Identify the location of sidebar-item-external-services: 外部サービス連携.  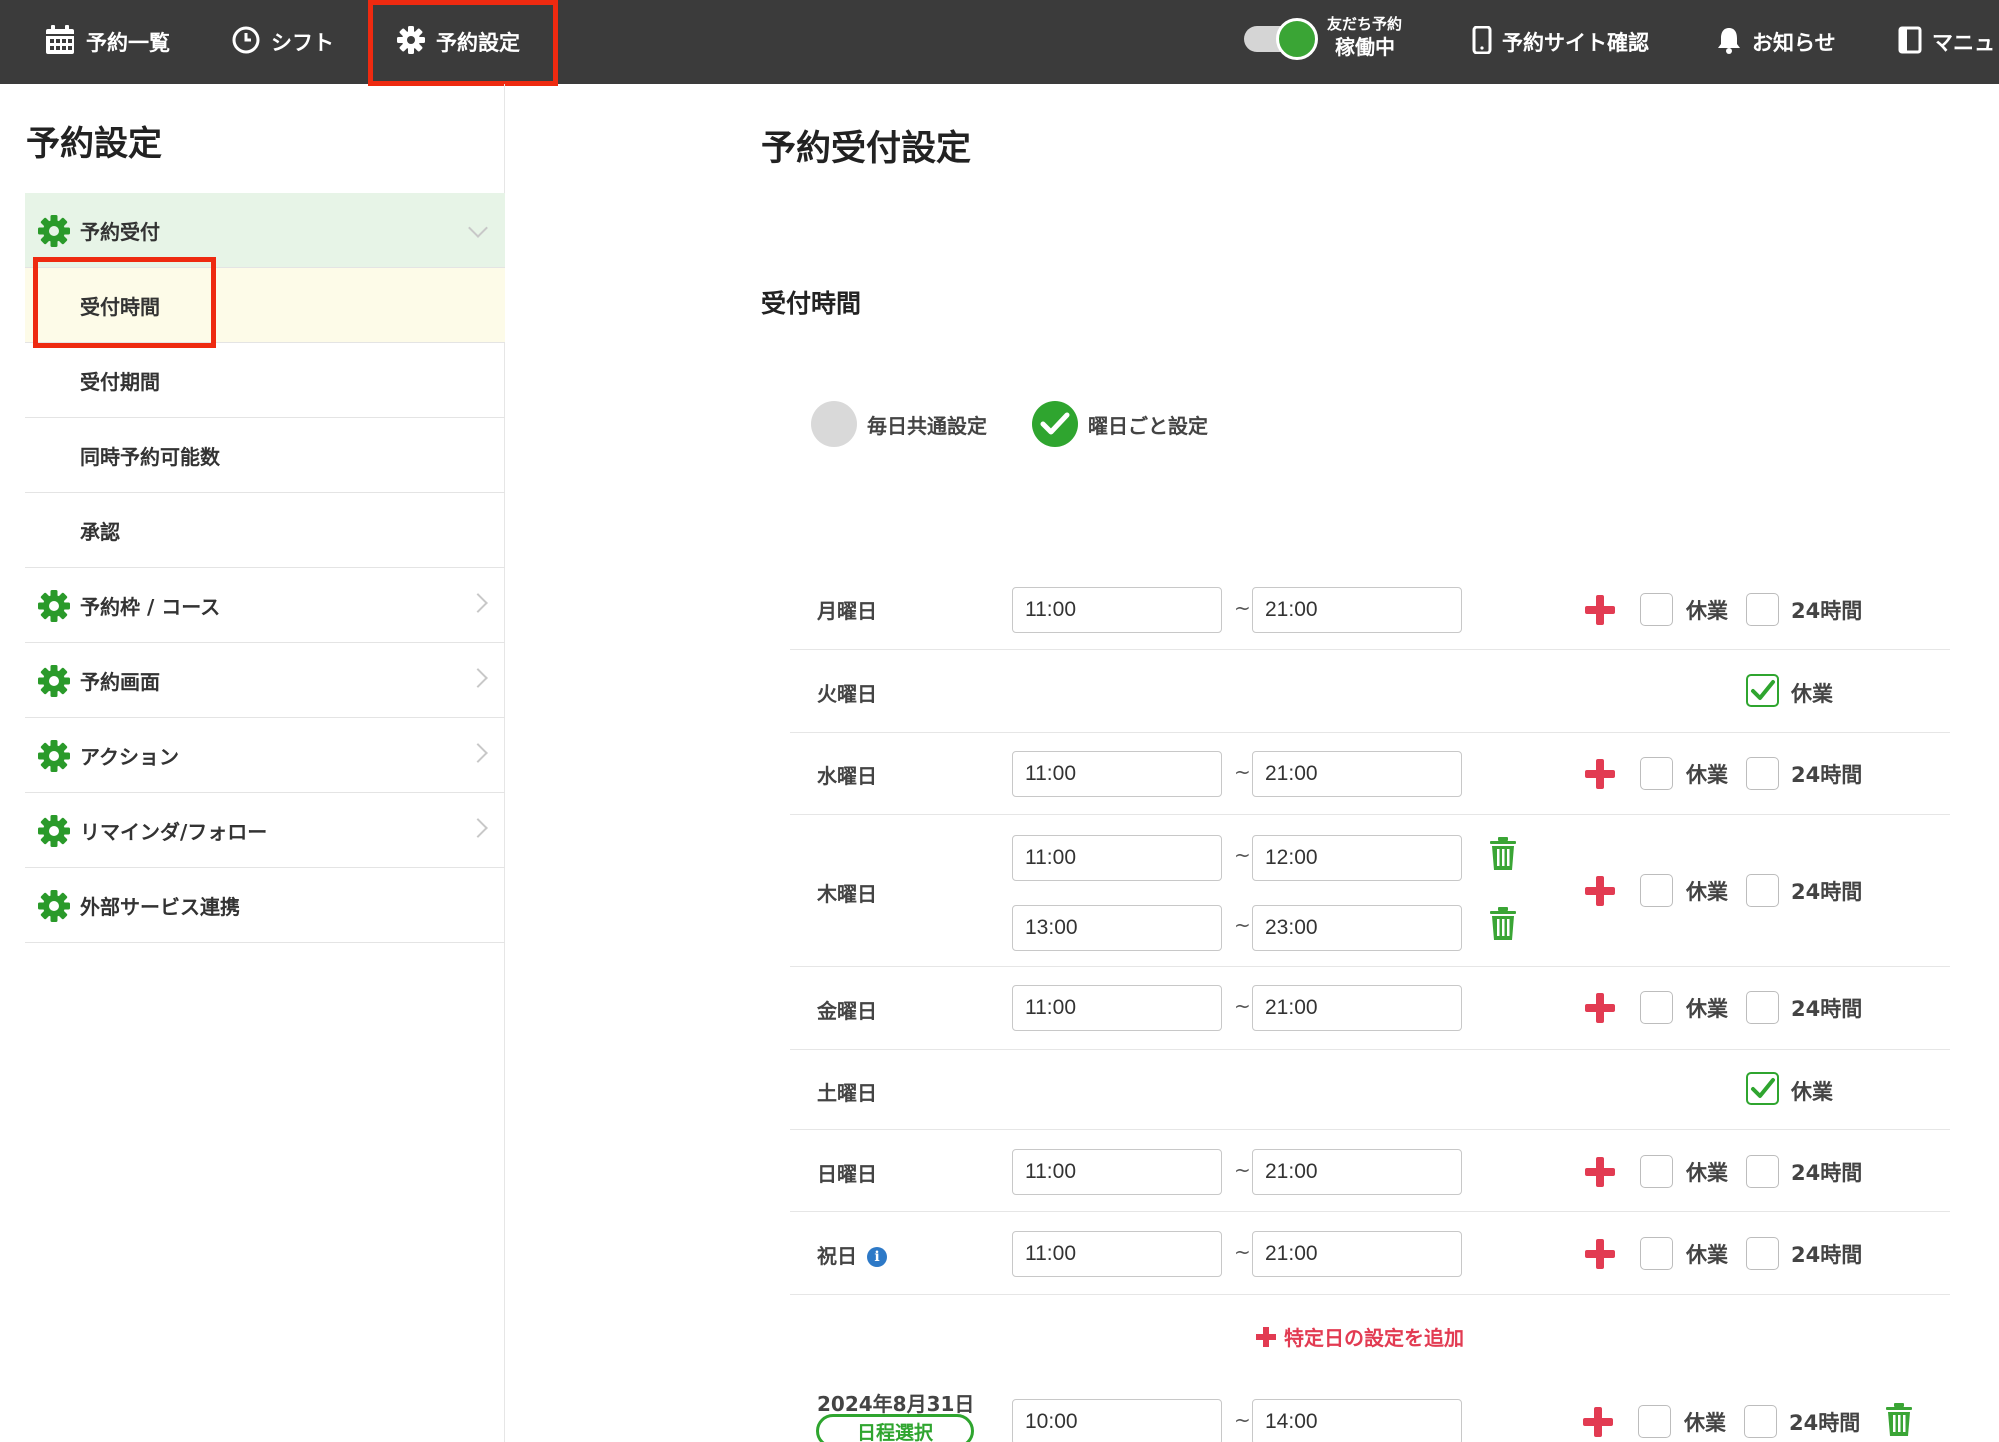
(265, 905).